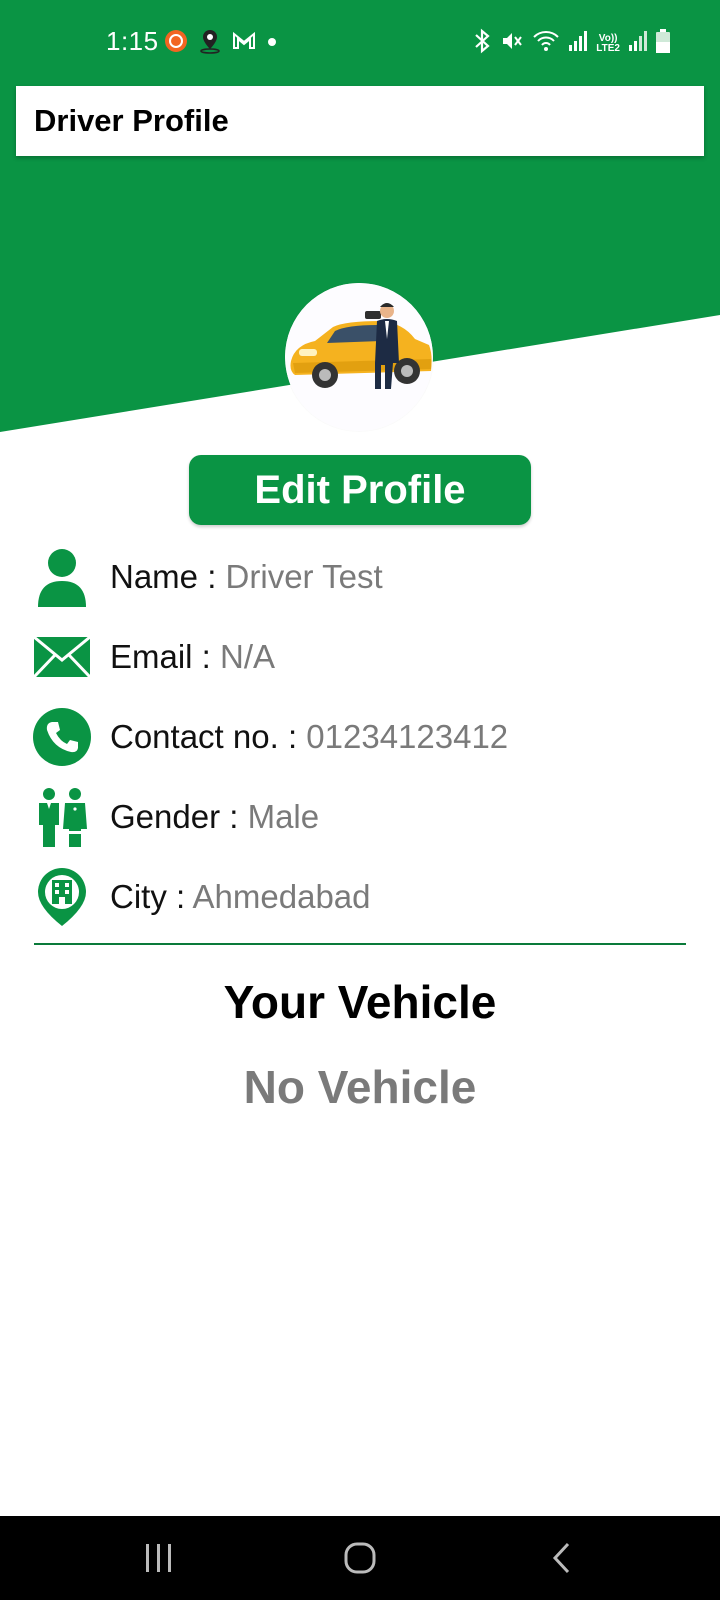 This screenshot has height=1600, width=720. I want to click on home-icon, so click(360, 1558).